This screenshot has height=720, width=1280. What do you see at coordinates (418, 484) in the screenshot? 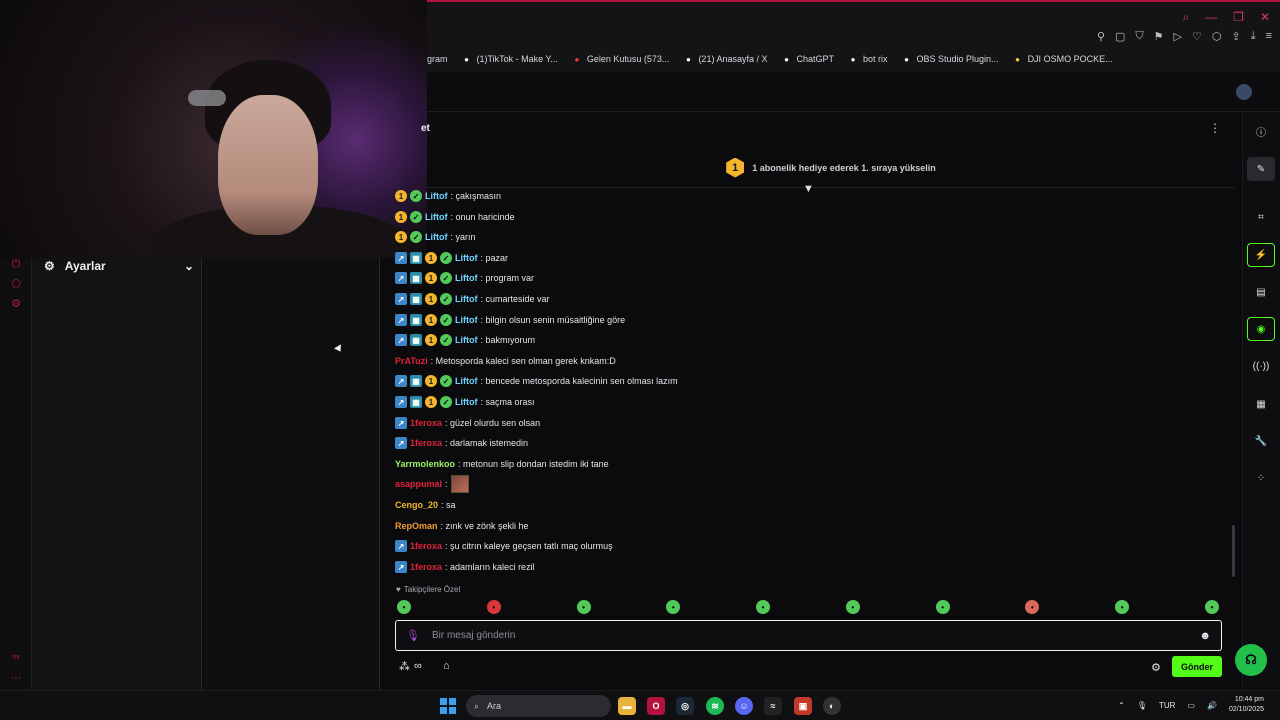
I see `chat-username: asappumal` at bounding box center [418, 484].